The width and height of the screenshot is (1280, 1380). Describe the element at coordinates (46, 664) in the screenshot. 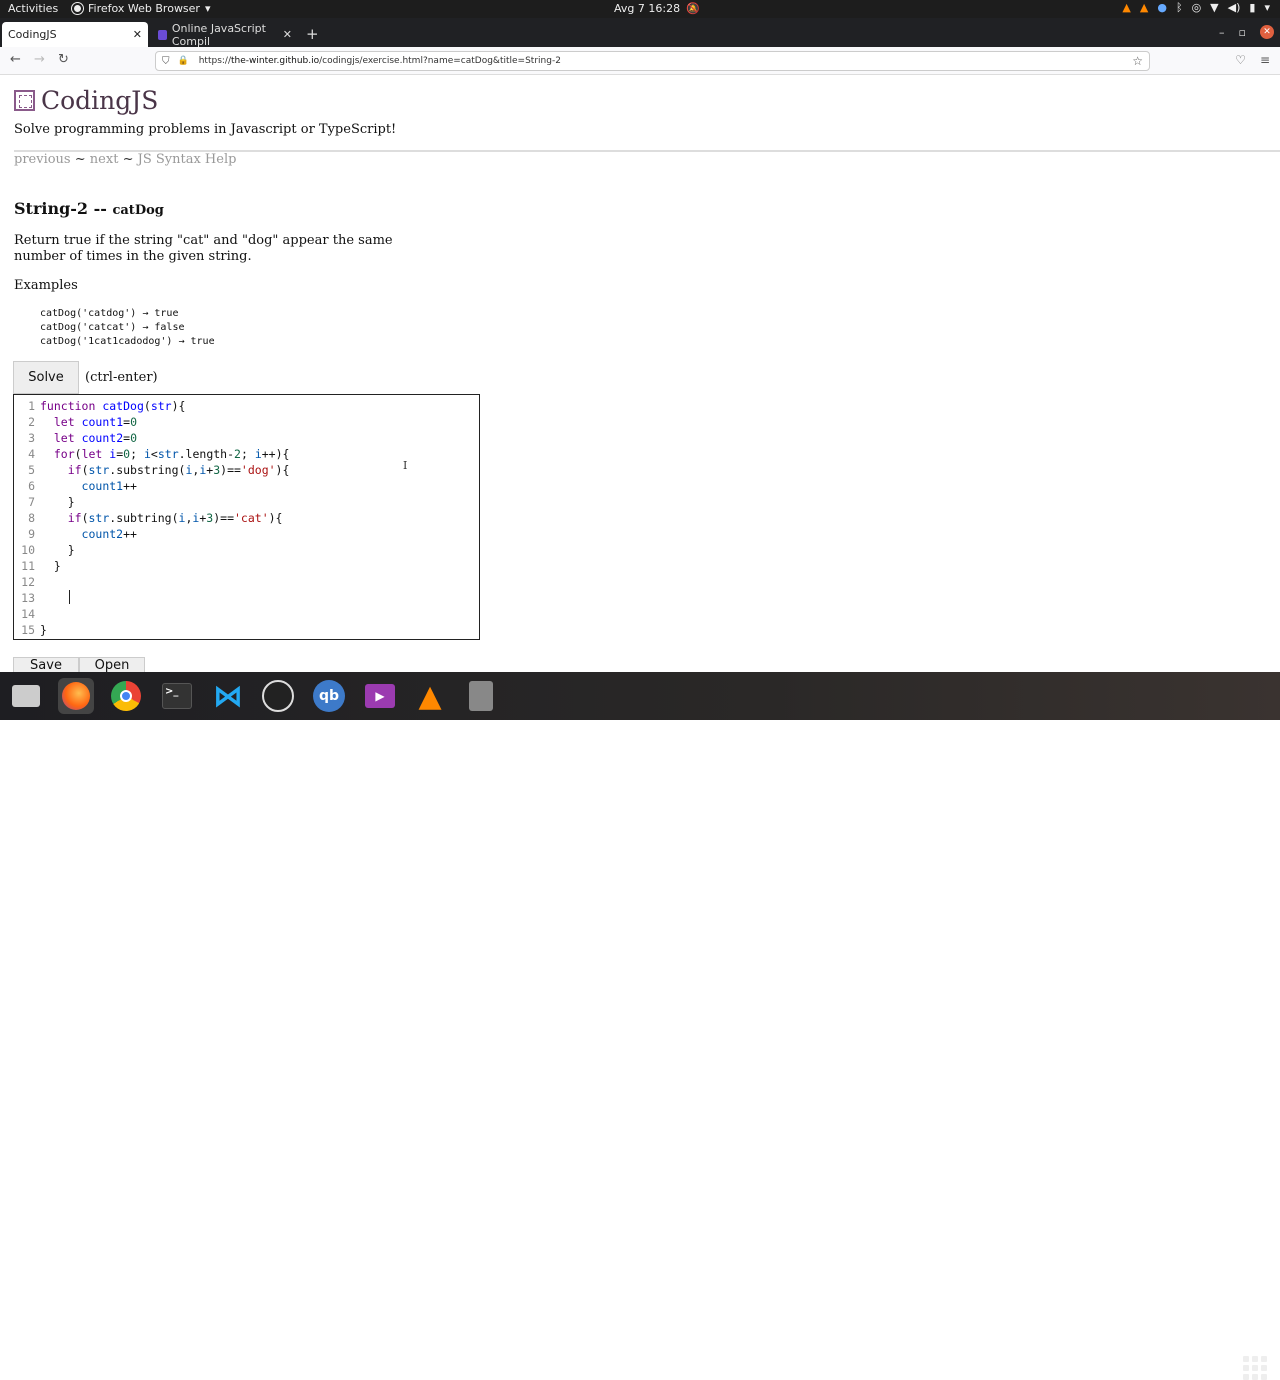

I see `save-button: Save` at that location.